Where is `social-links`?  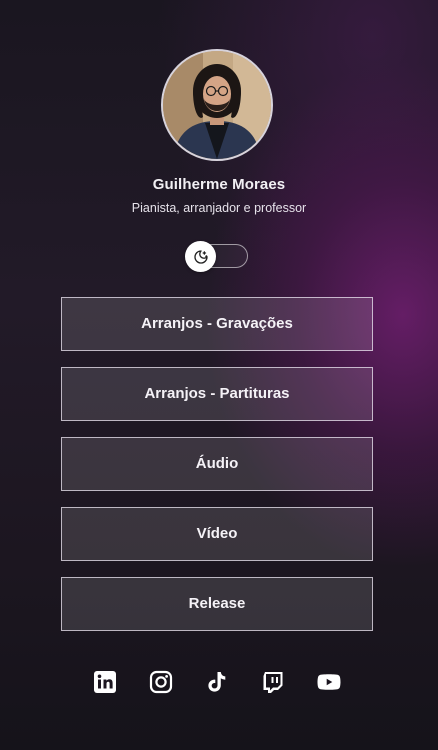
social-links is located at coordinates (219, 684).